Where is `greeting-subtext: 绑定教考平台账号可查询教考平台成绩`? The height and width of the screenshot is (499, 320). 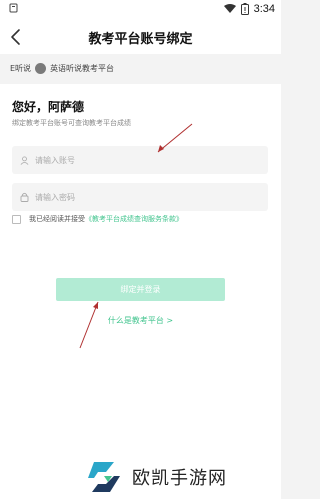 greeting-subtext: 绑定教考平台账号可查询教考平台成绩 is located at coordinates (71, 123).